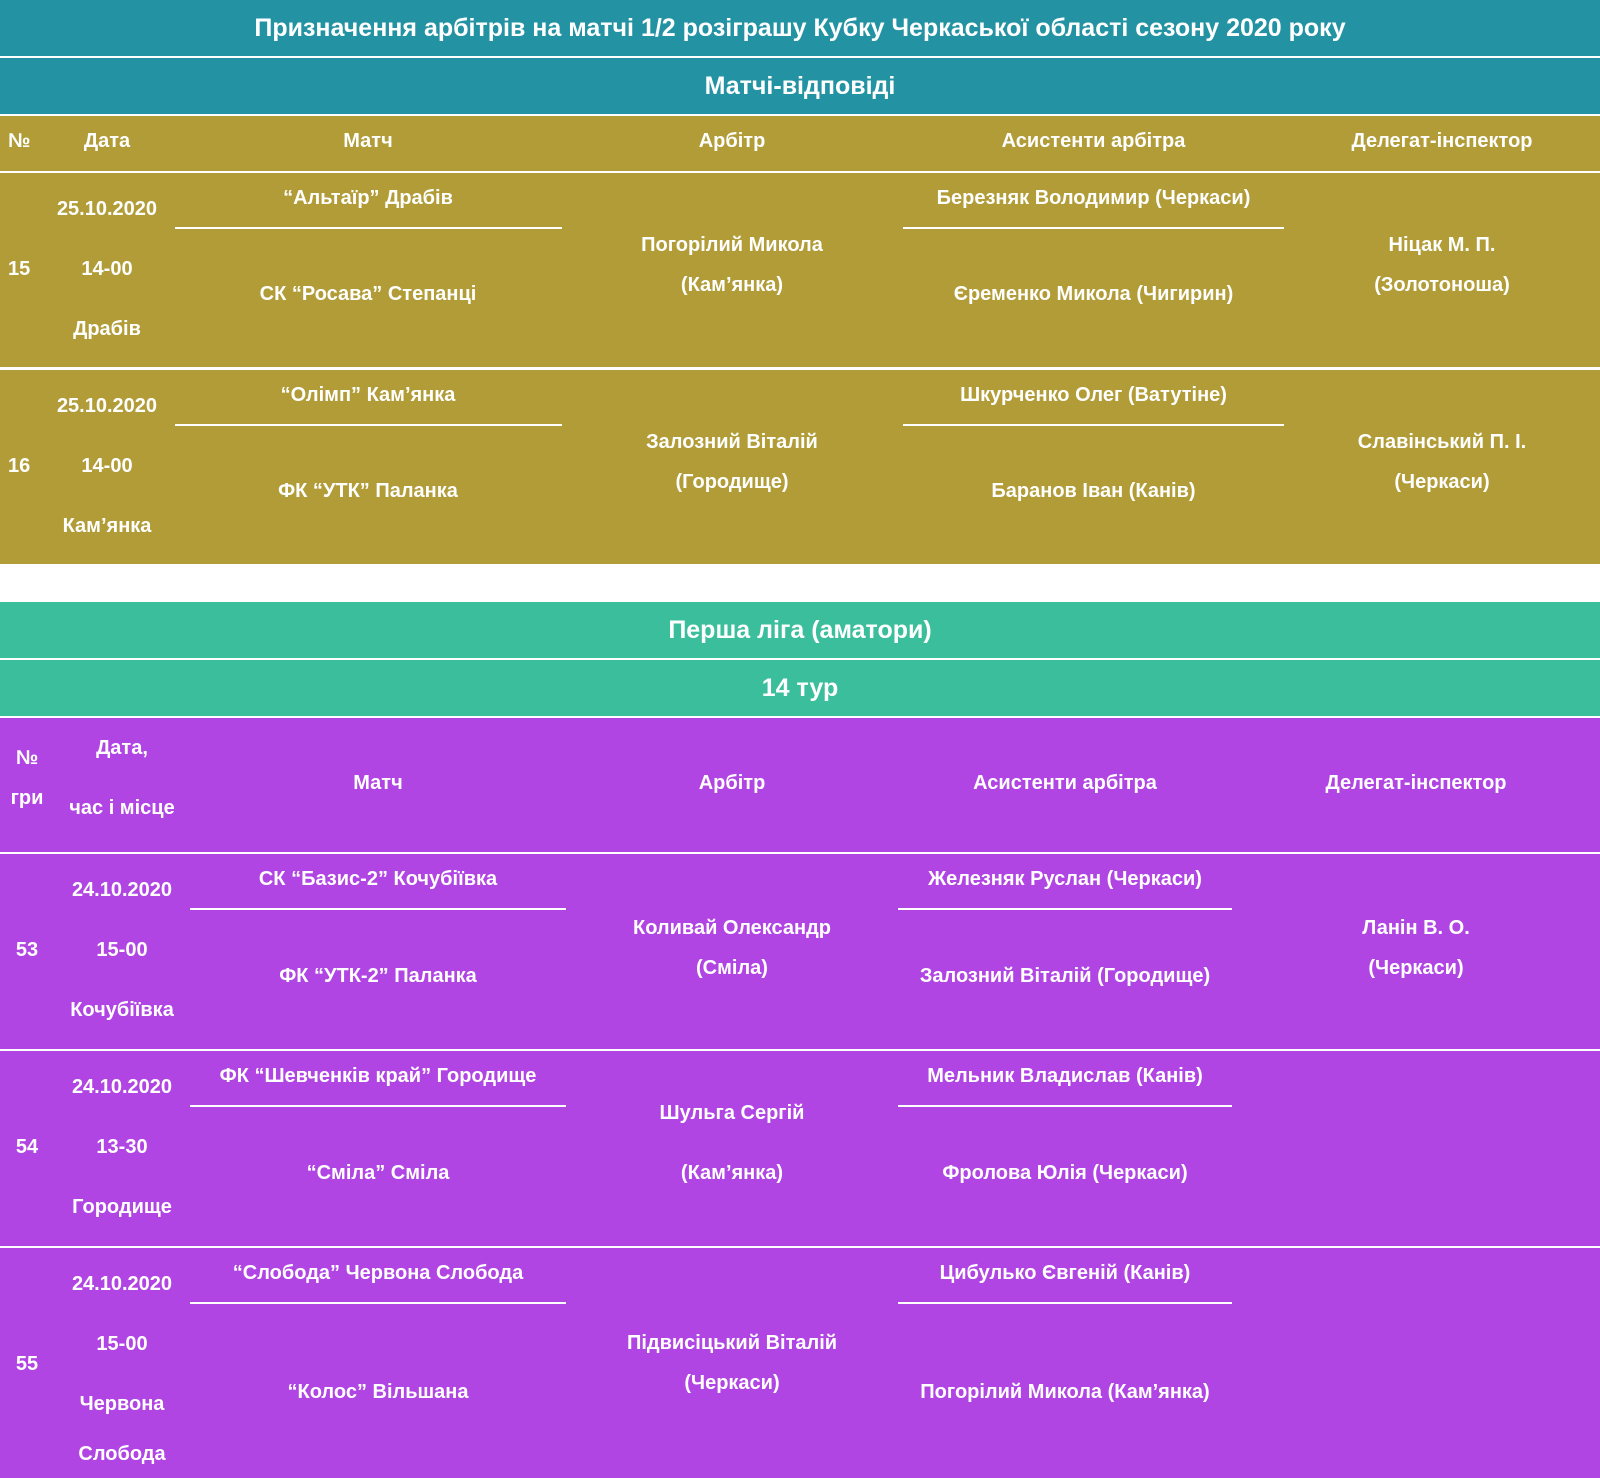 This screenshot has width=1600, height=1478. I want to click on home-team: “Олімп” Кам’янка, so click(368, 395).